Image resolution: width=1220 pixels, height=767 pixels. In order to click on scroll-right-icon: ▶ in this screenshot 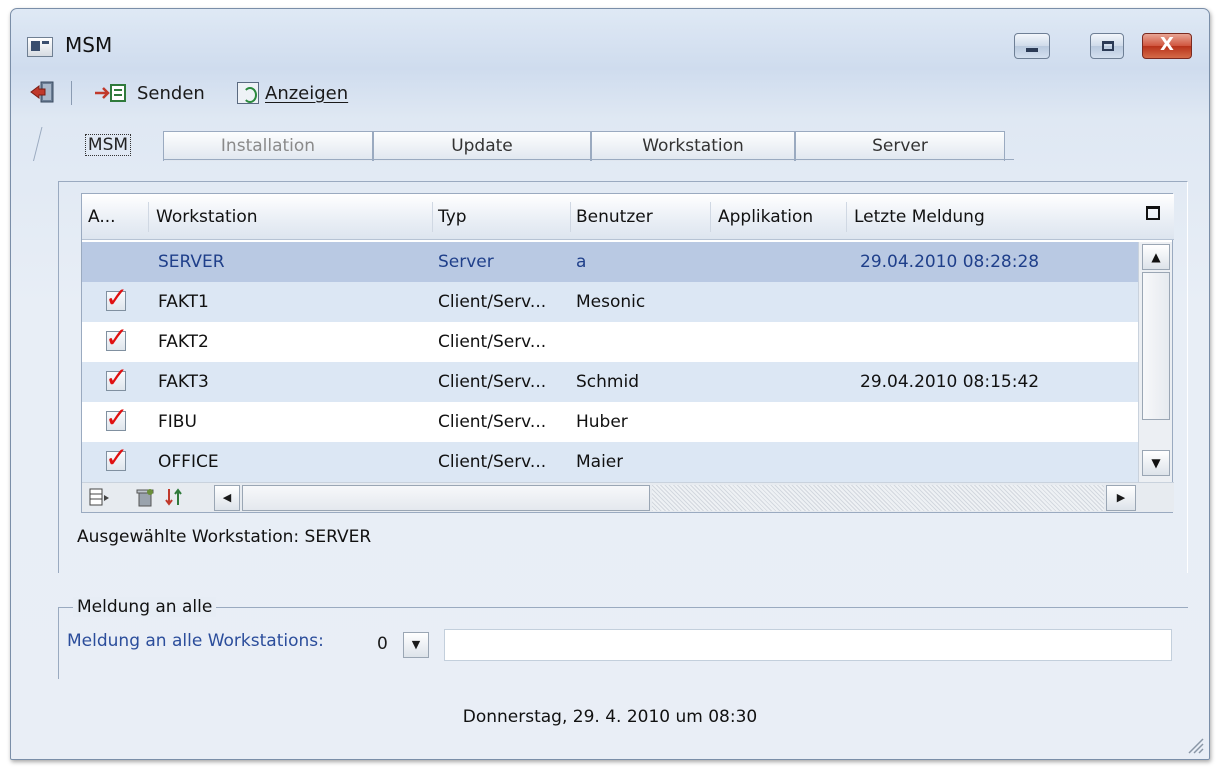, I will do `click(1121, 498)`.